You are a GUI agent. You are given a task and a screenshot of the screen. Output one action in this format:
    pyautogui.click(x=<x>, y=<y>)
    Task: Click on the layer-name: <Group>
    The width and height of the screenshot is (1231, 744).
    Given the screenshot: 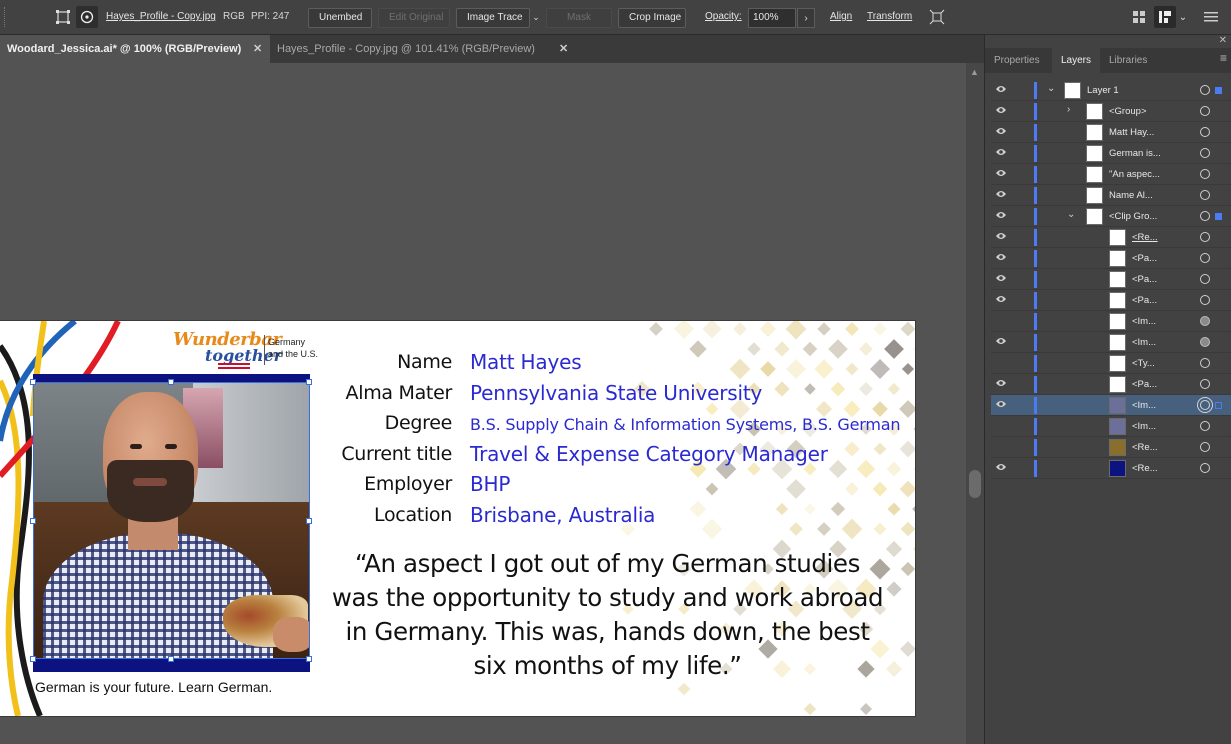 What is the action you would take?
    pyautogui.click(x=1128, y=111)
    